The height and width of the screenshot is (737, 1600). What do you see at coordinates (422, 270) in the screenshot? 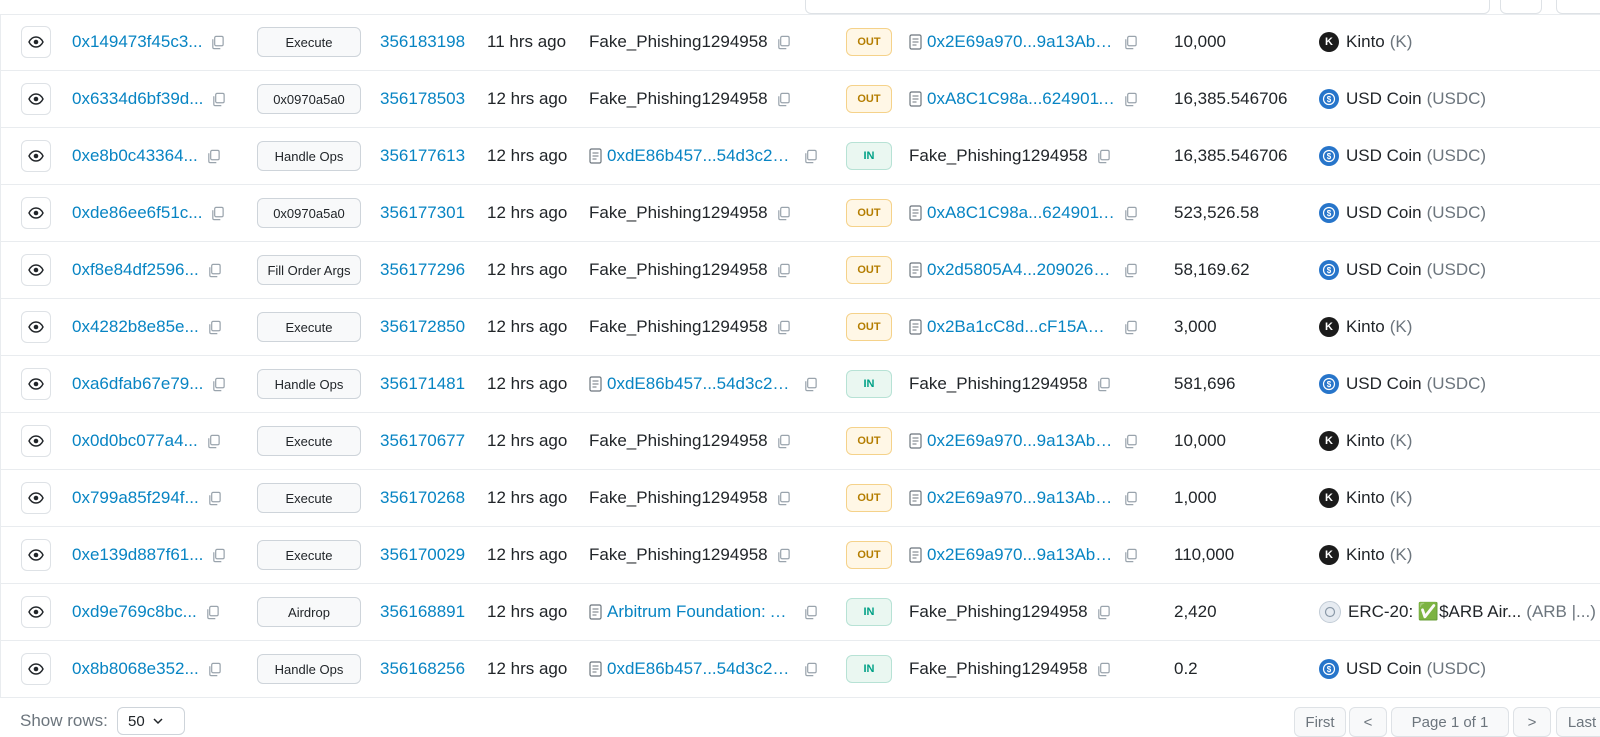
I see `block-link: 356177296` at bounding box center [422, 270].